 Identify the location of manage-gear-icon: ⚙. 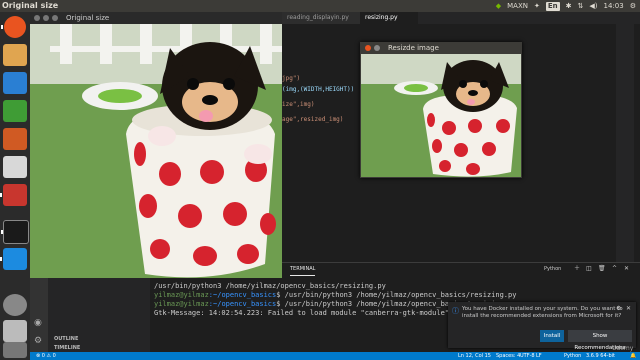
(38, 341).